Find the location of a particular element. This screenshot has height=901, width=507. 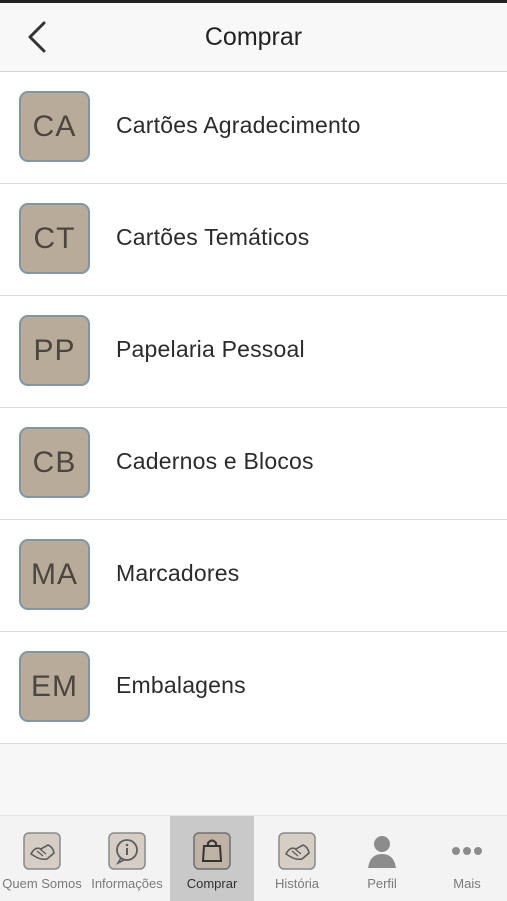

category-label: Papelaria Pessoal is located at coordinates (210, 349).